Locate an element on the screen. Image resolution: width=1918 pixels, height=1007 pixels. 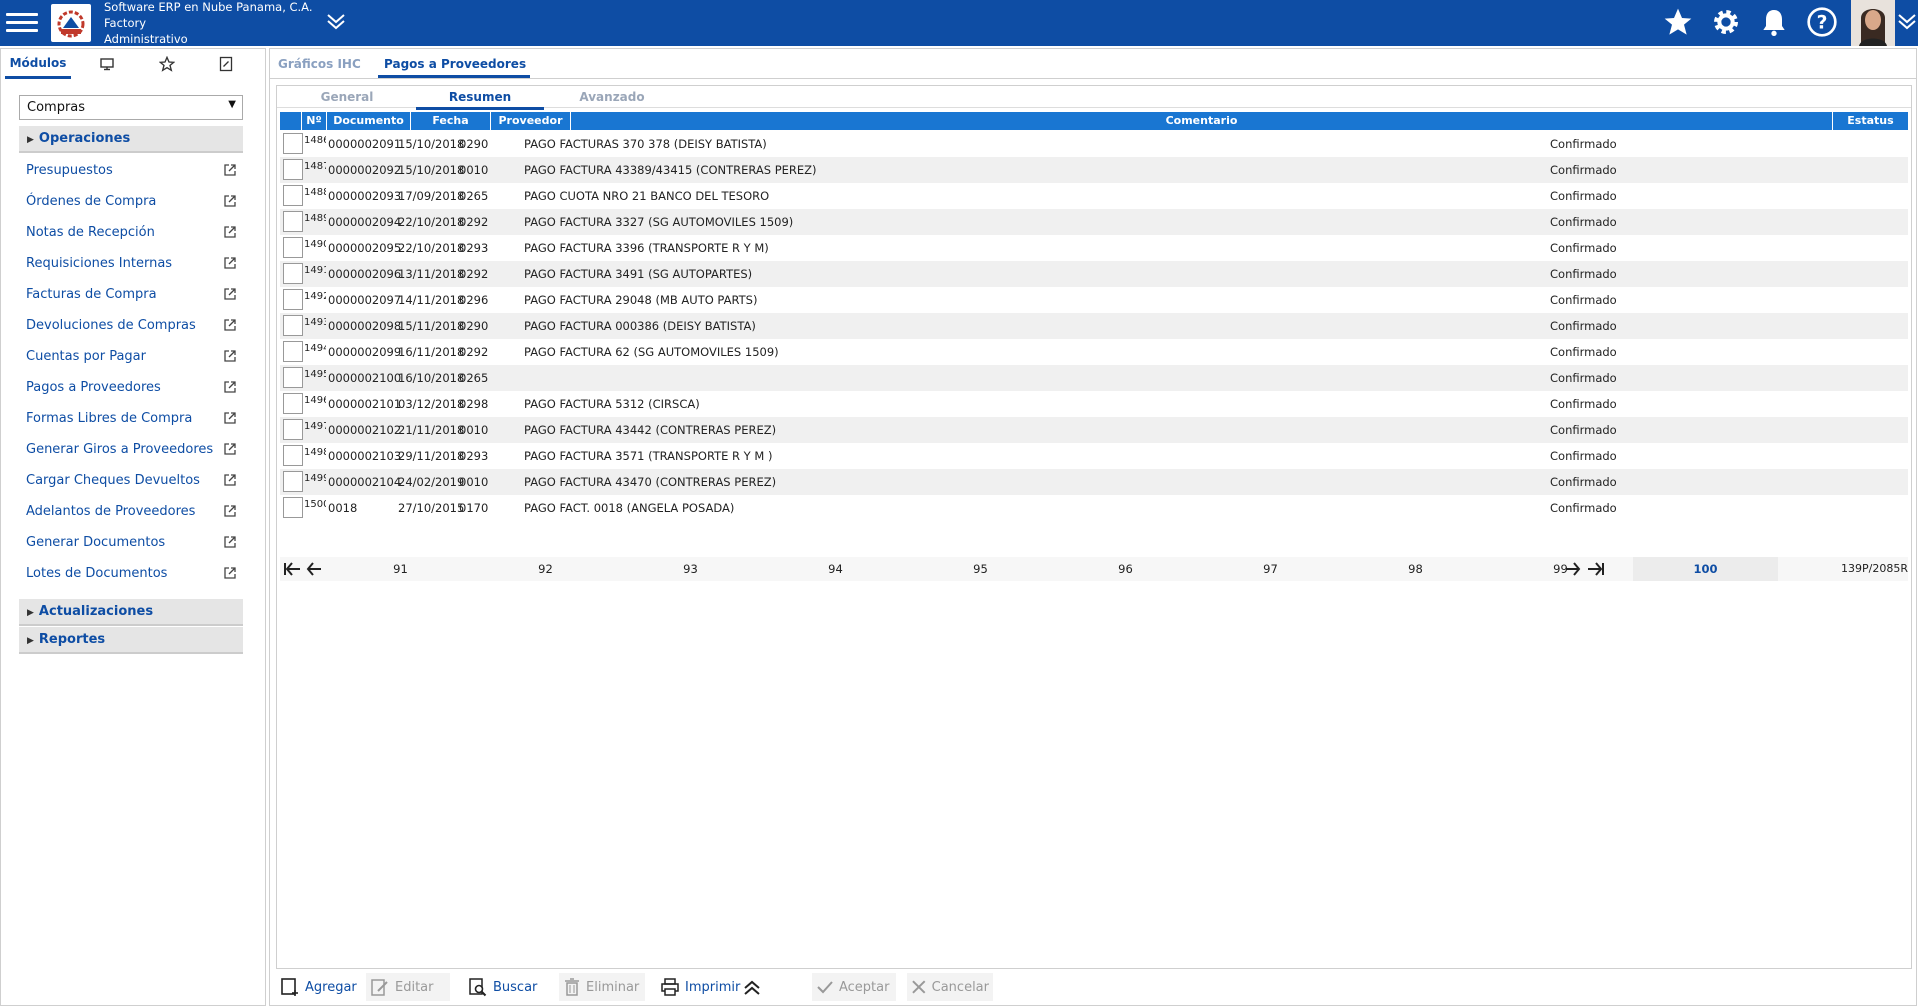
previous-page-icon is located at coordinates (314, 569).